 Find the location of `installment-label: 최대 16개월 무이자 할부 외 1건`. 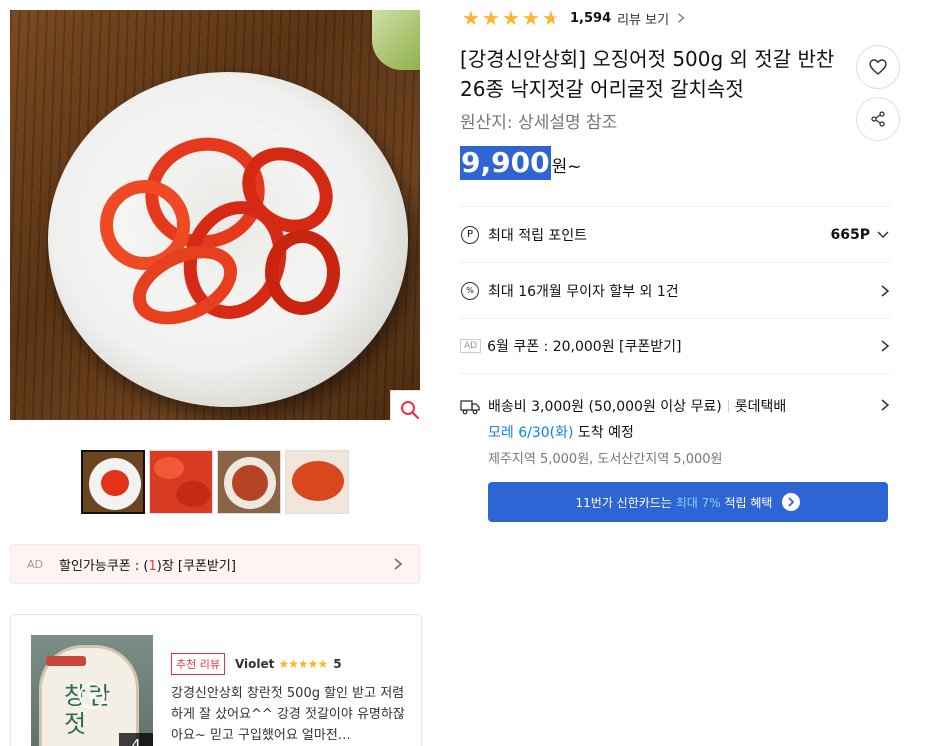

installment-label: 최대 16개월 무이자 할부 외 1건 is located at coordinates (583, 291).